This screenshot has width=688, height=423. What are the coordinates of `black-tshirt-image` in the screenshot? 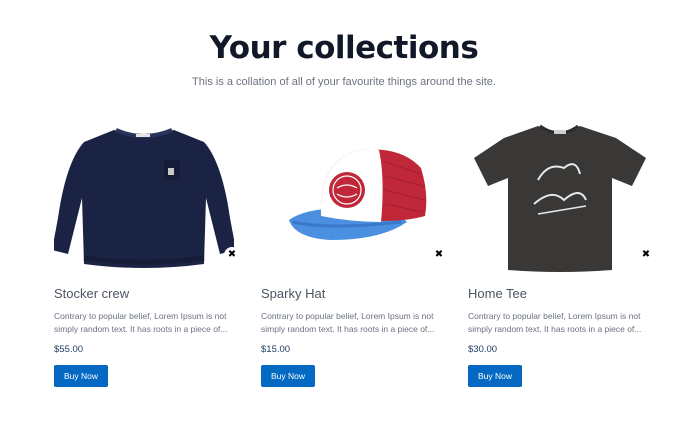 It's located at (560, 198).